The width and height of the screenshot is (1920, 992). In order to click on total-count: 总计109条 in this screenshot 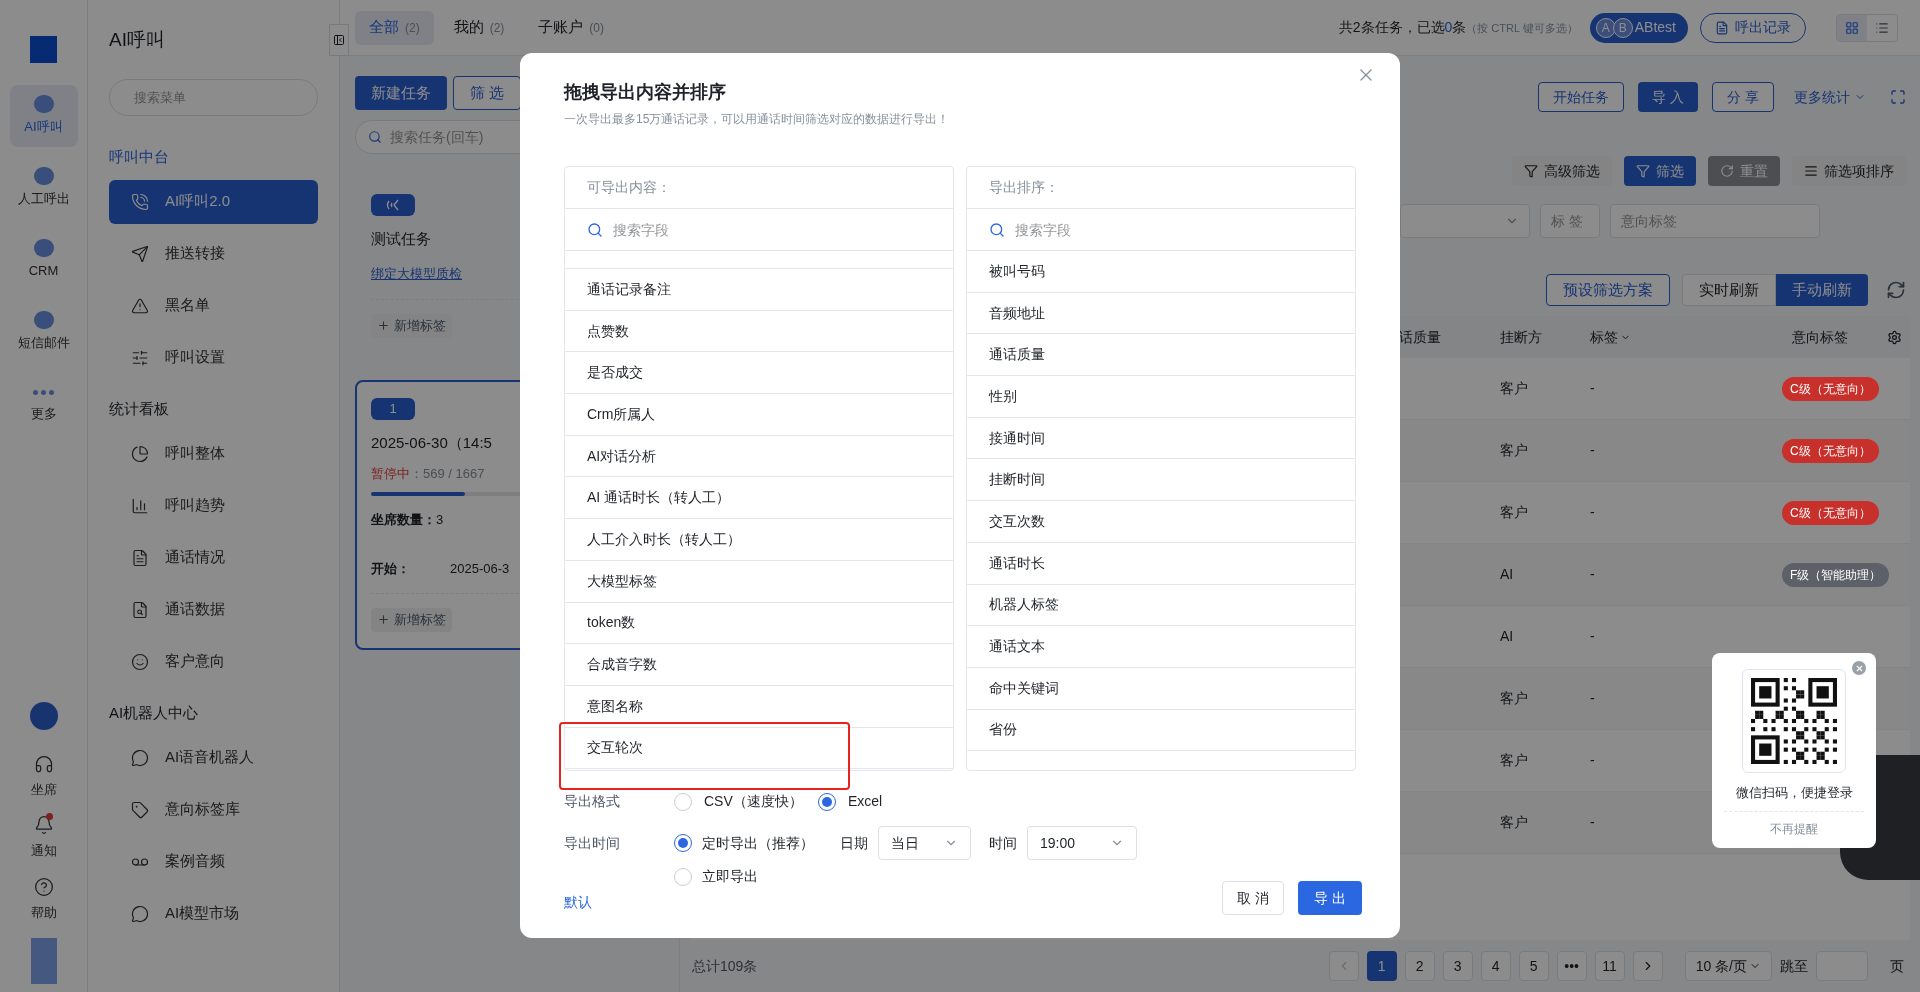, I will do `click(725, 966)`.